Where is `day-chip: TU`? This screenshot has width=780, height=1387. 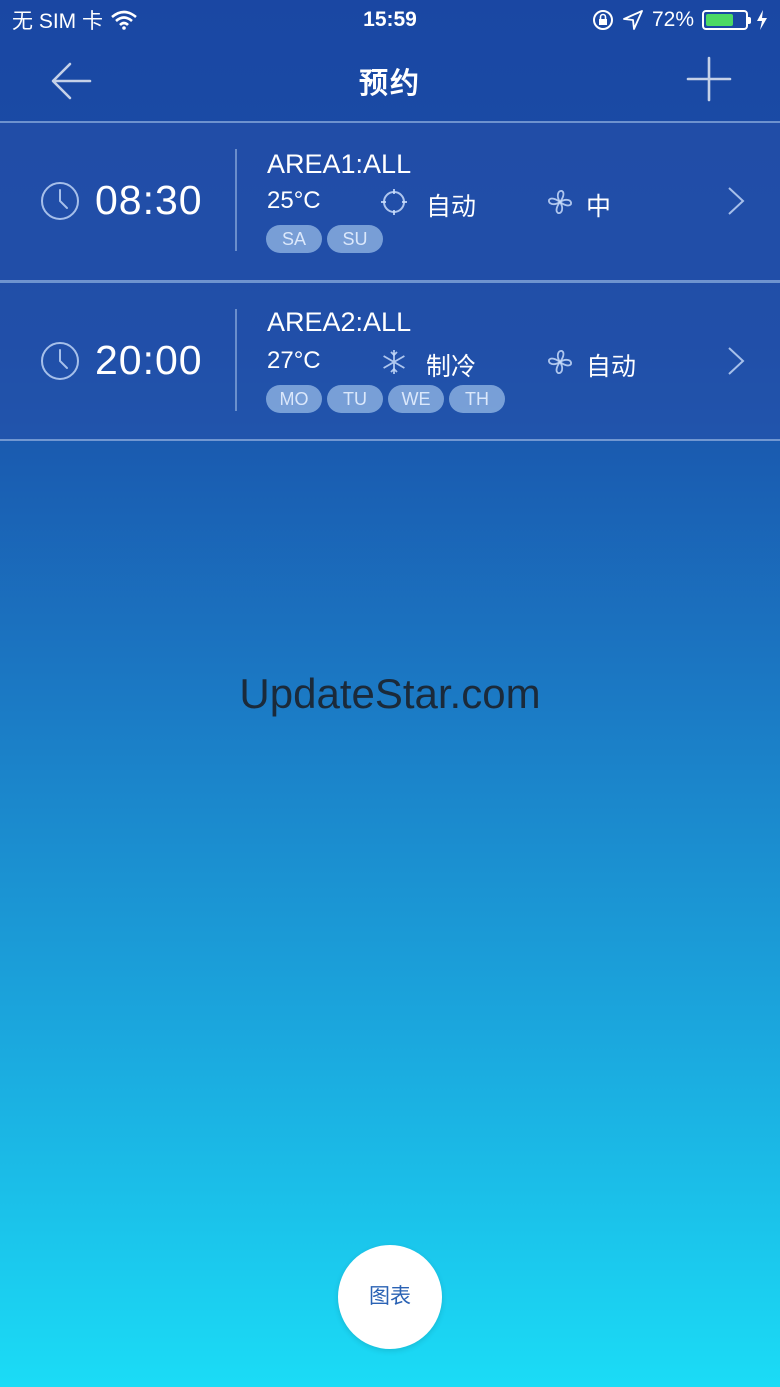
day-chip: TU is located at coordinates (355, 399).